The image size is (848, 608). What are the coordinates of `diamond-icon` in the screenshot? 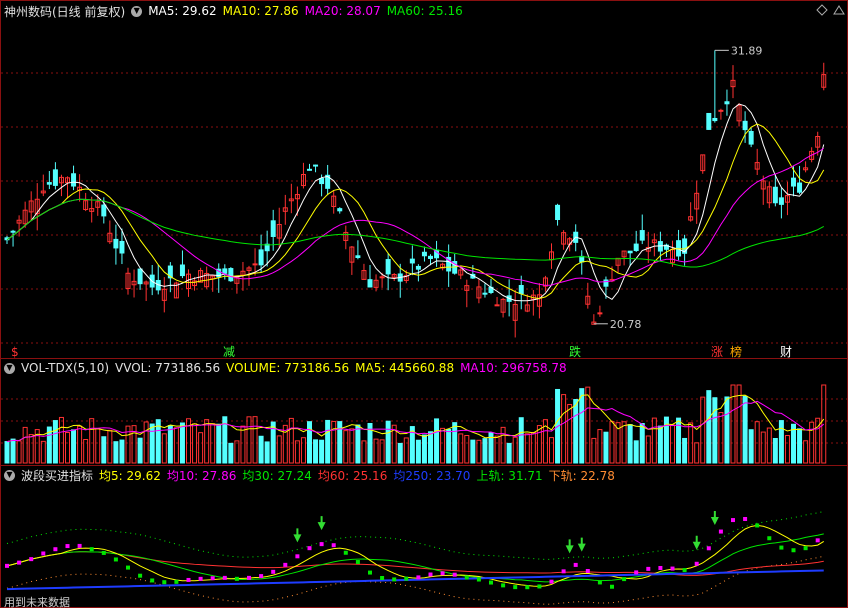 It's located at (822, 10).